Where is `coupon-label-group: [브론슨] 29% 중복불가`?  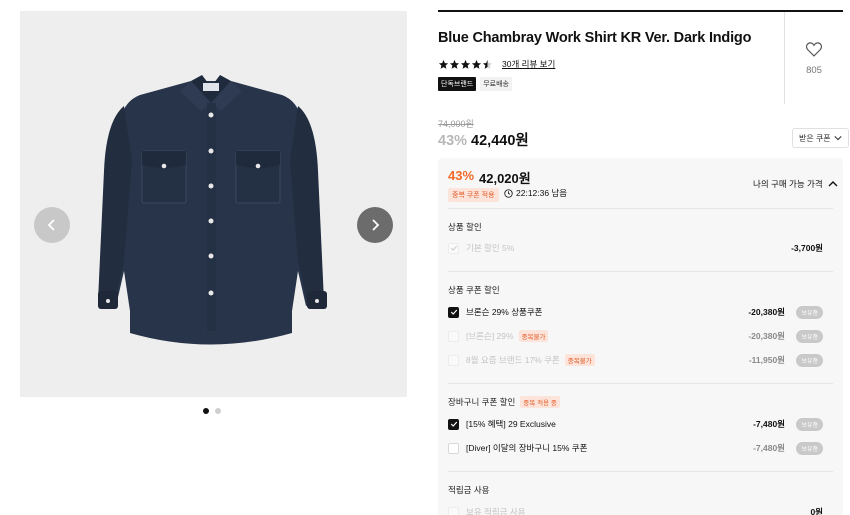
coupon-label-group: [브론슨] 29% 중복불가 is located at coordinates (507, 336).